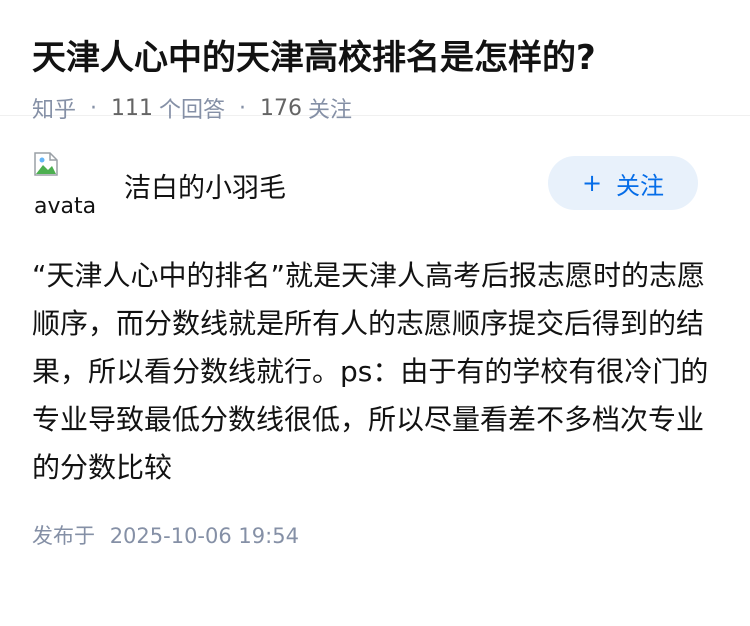 This screenshot has width=750, height=626. Describe the element at coordinates (63, 536) in the screenshot. I see `published-label: 发布于` at that location.